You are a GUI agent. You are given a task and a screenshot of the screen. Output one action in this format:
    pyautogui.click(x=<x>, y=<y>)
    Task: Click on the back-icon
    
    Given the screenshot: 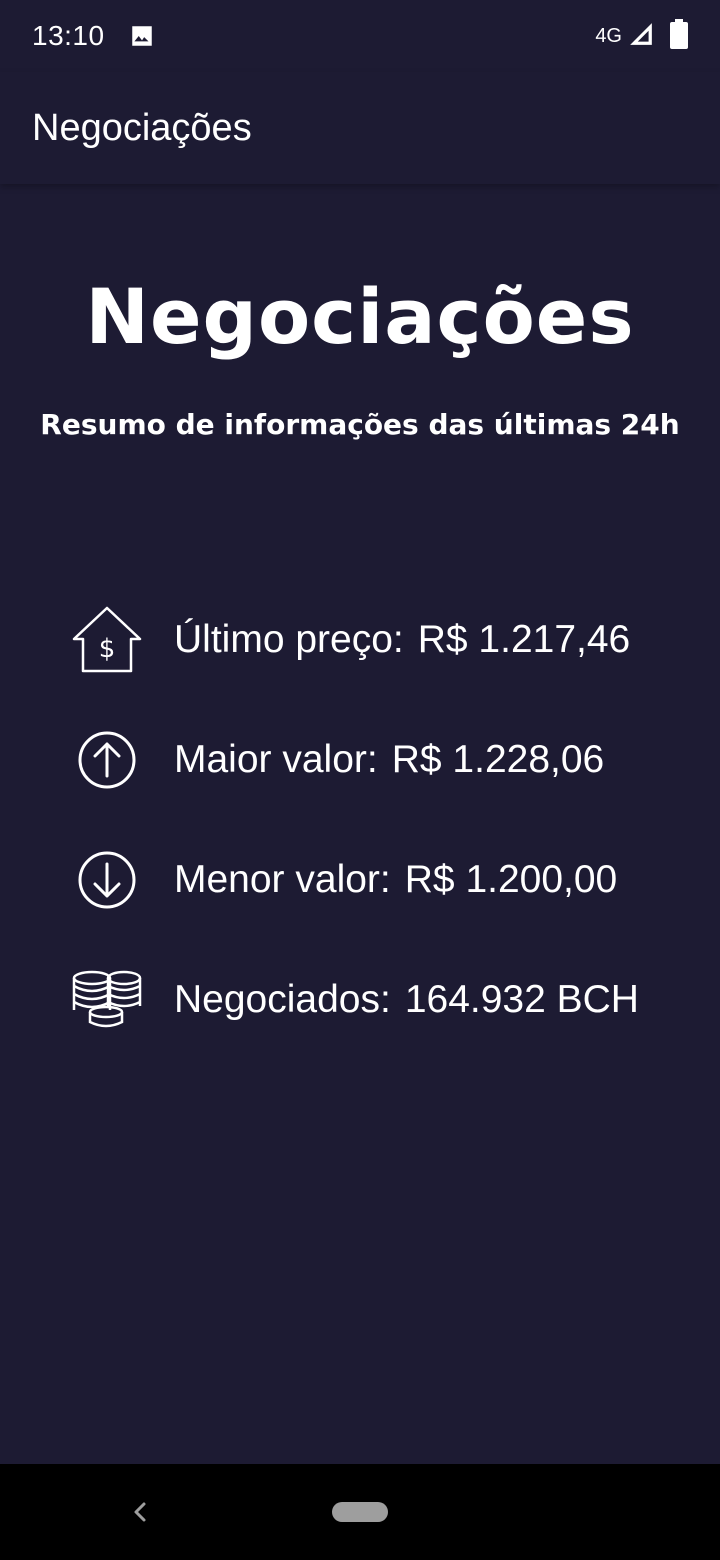 What is the action you would take?
    pyautogui.click(x=140, y=1512)
    